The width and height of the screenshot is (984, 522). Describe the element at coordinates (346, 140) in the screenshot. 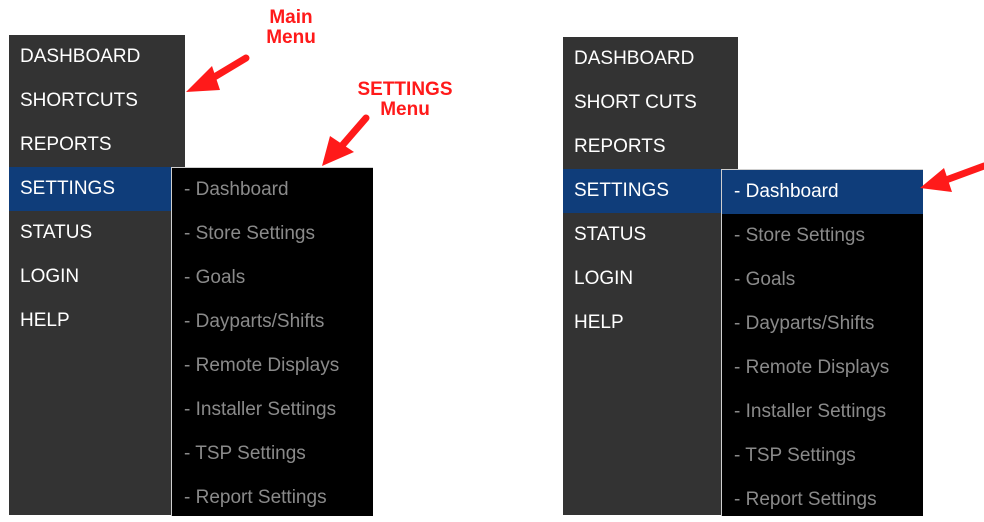

I see `settings-menu-arrow-icon` at that location.